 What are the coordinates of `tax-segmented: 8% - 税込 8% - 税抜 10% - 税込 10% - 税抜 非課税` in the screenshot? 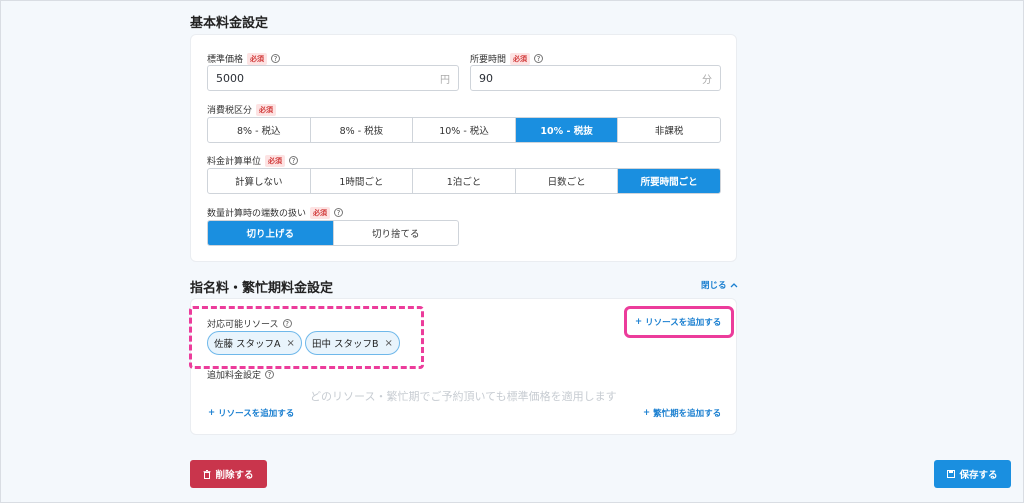 It's located at (464, 130).